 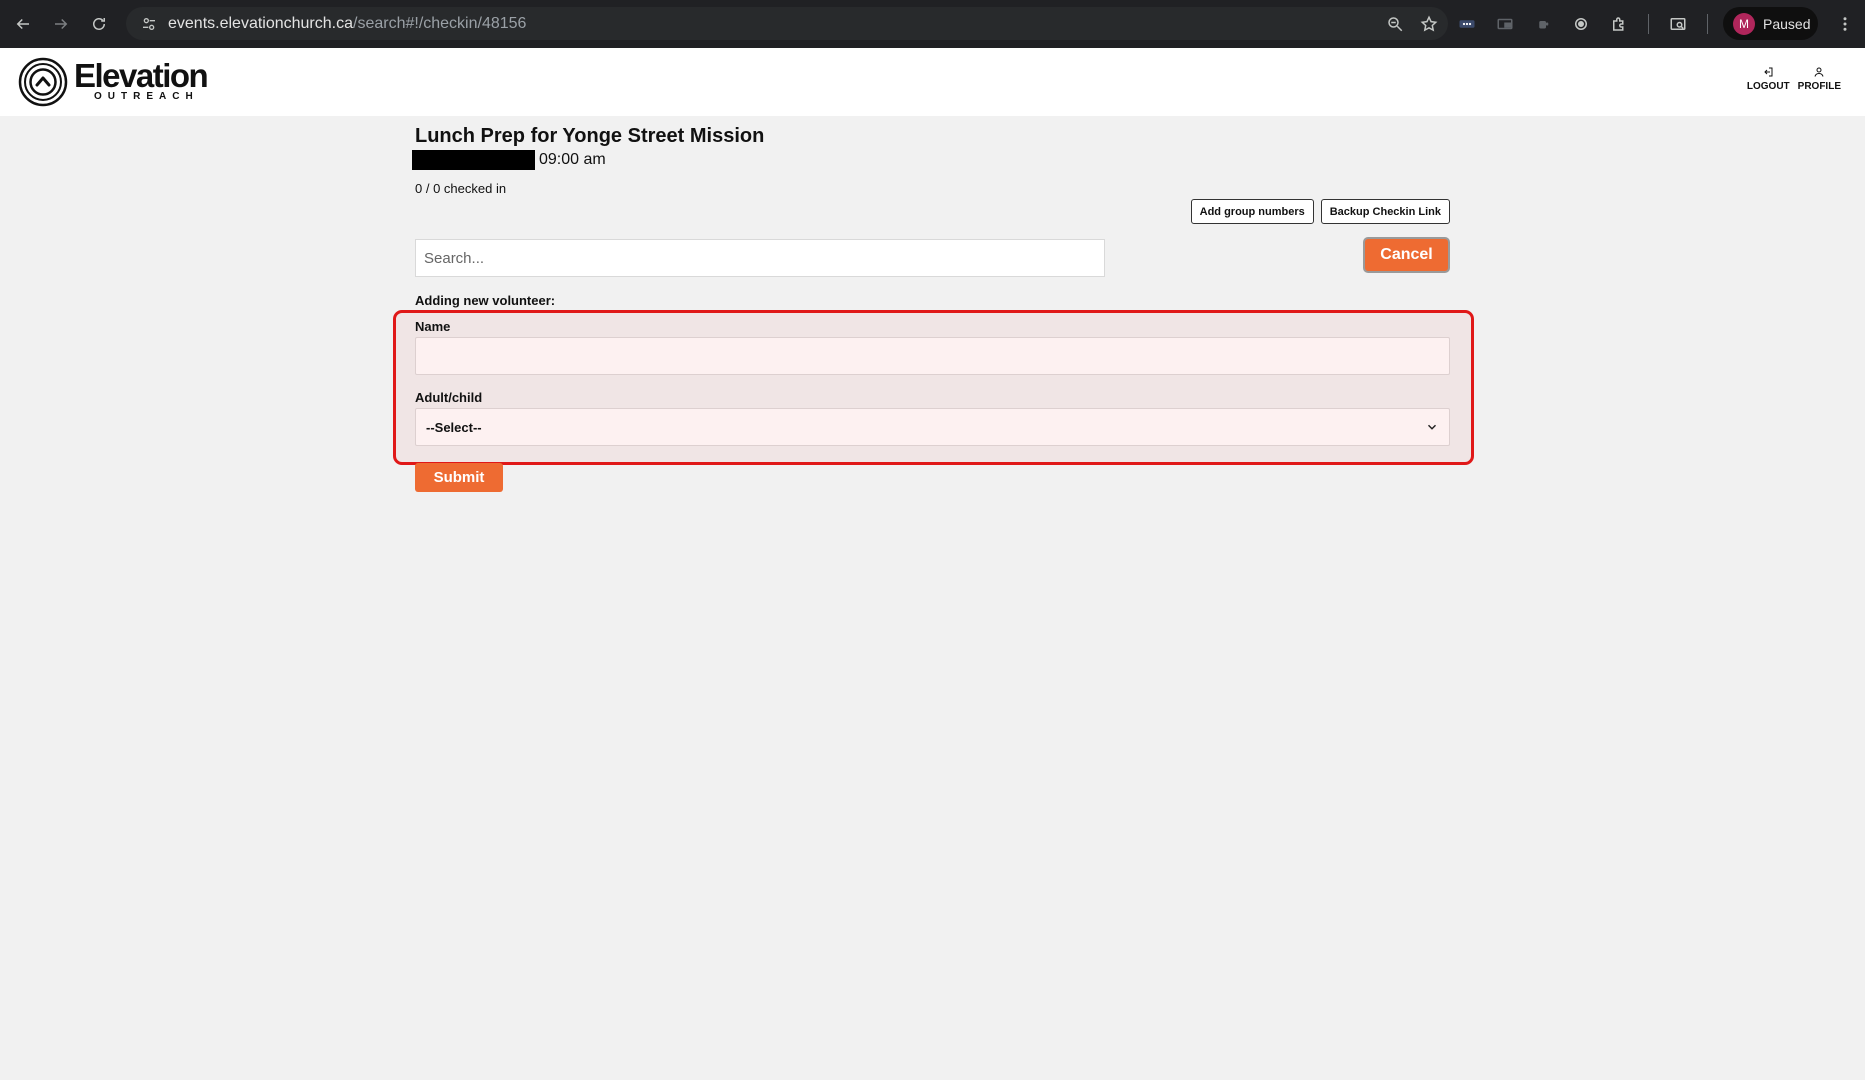 What do you see at coordinates (454, 427) in the screenshot?
I see `adult-child-selected: --Select--` at bounding box center [454, 427].